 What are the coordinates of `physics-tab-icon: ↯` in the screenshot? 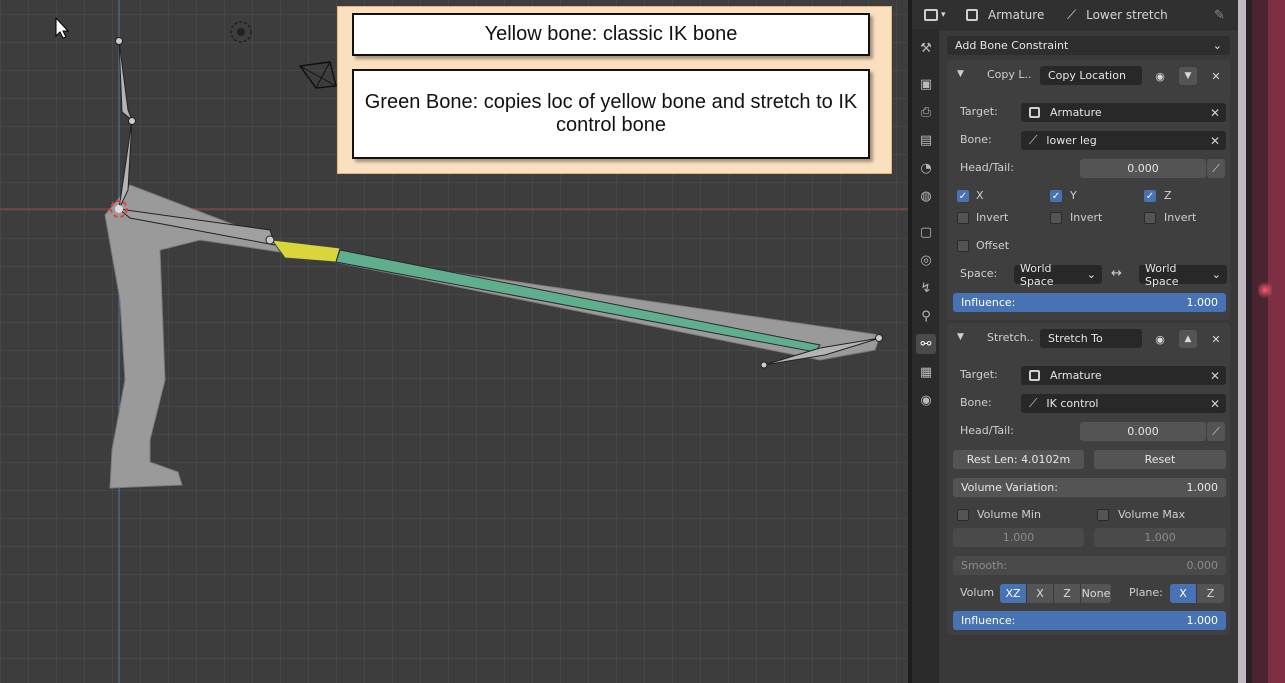 It's located at (926, 288).